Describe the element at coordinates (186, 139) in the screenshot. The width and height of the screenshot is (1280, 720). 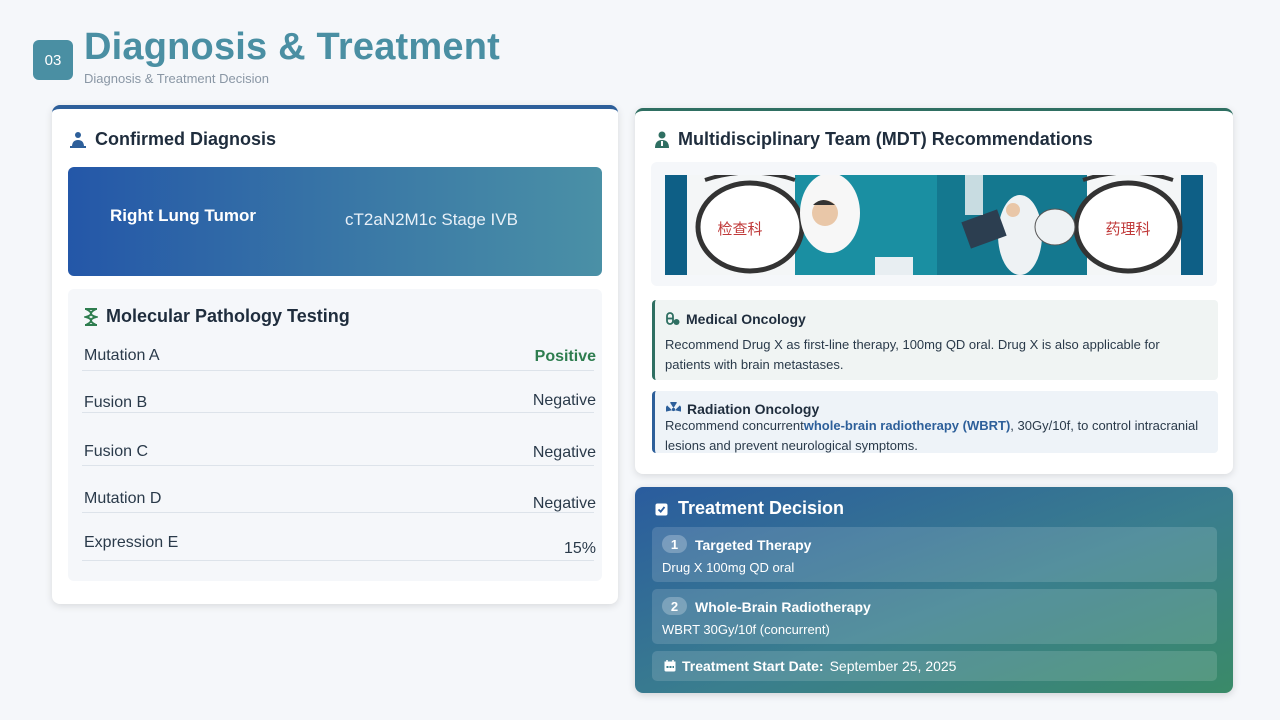
I see `confirmed-diagnosis-title: Confirmed Diagnosis` at that location.